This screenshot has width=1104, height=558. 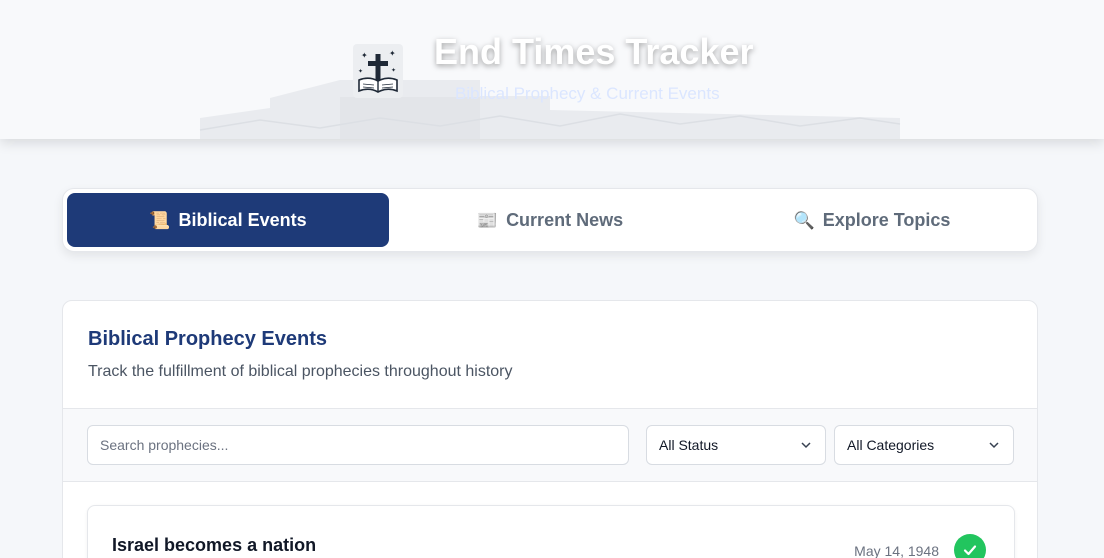 What do you see at coordinates (160, 220) in the screenshot?
I see `scroll-icon: 📜` at bounding box center [160, 220].